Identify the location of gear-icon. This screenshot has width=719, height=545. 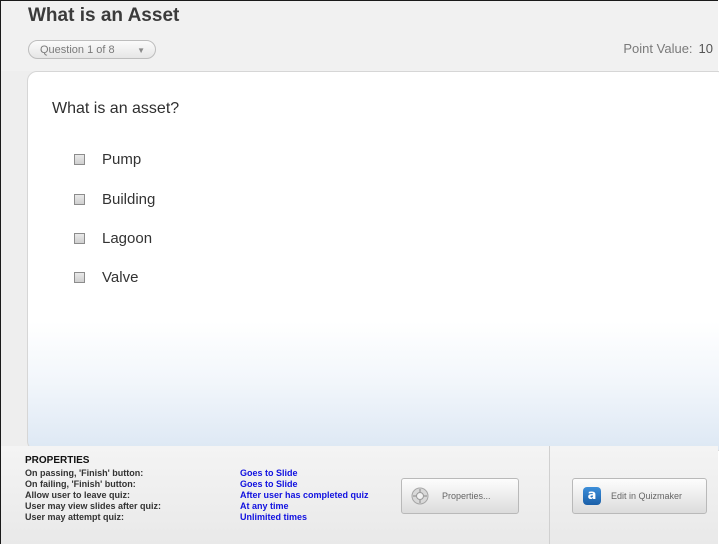
(420, 496).